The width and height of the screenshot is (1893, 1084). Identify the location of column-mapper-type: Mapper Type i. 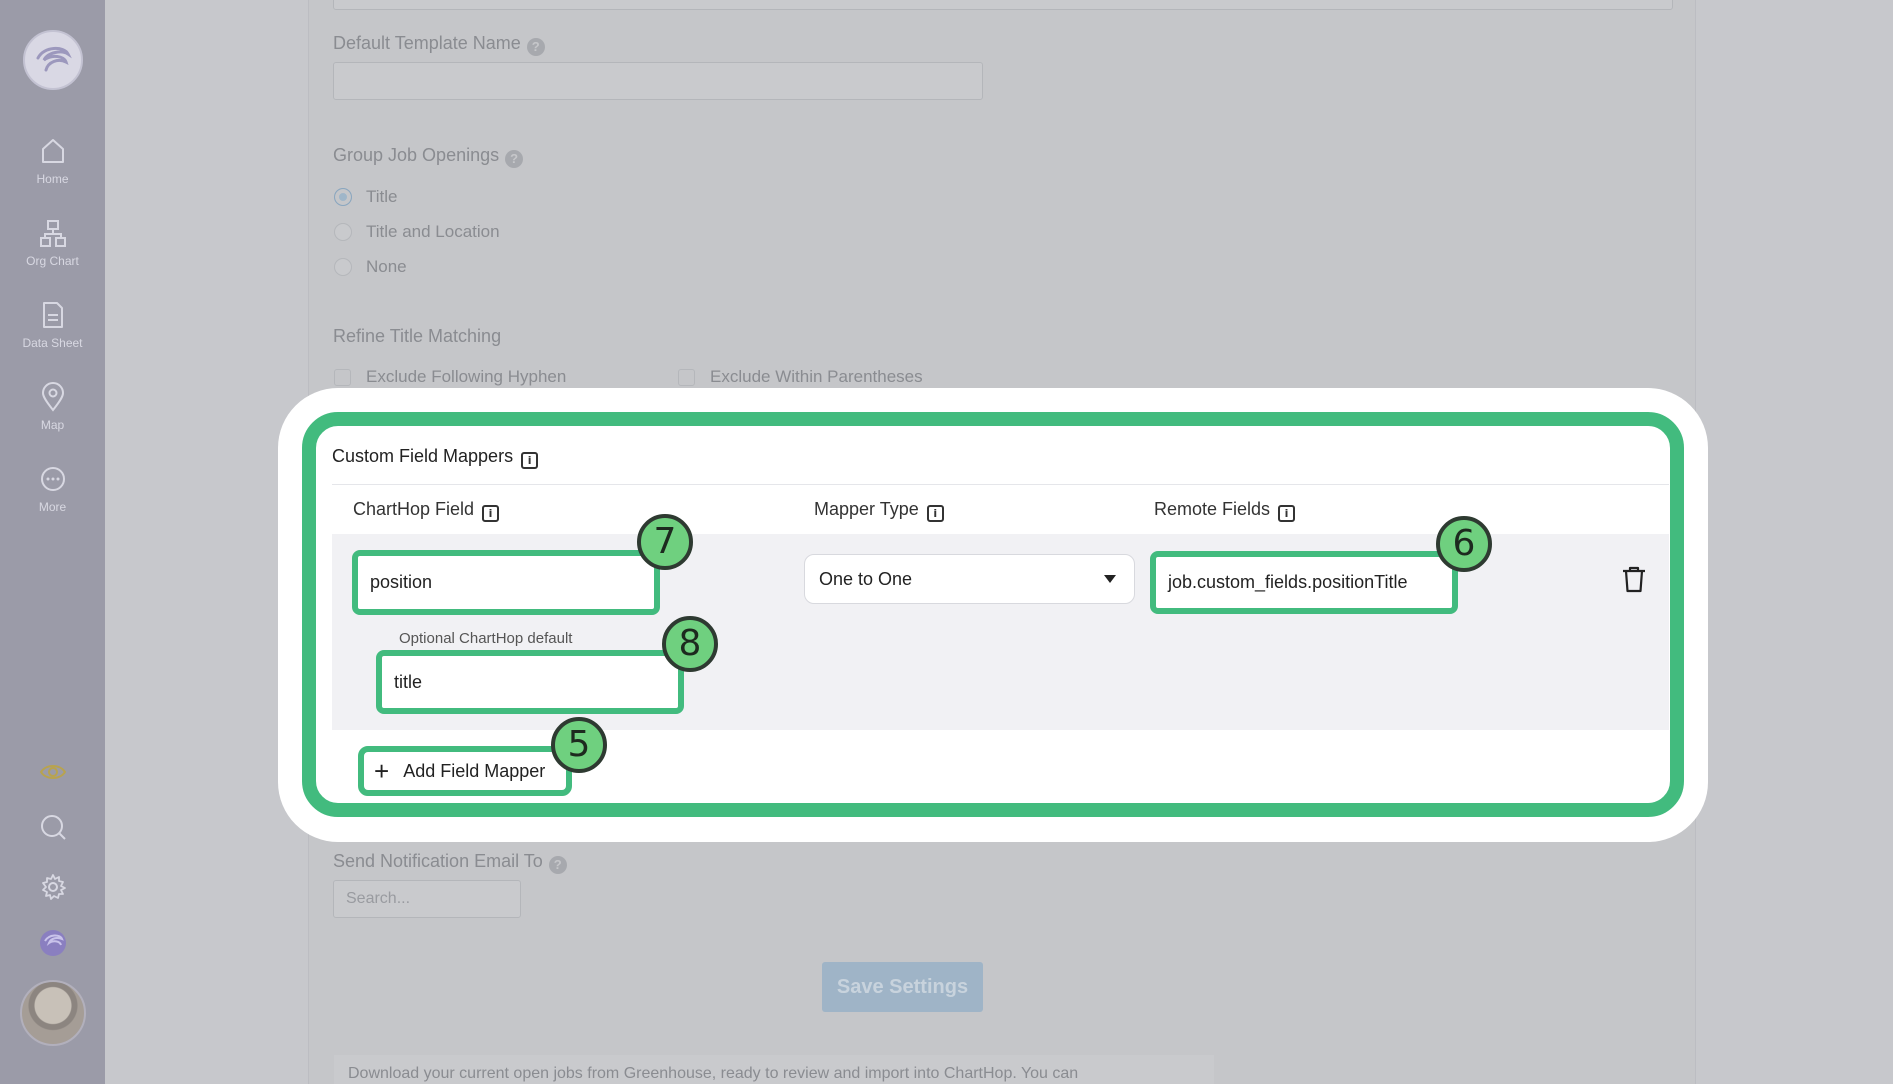
(879, 510).